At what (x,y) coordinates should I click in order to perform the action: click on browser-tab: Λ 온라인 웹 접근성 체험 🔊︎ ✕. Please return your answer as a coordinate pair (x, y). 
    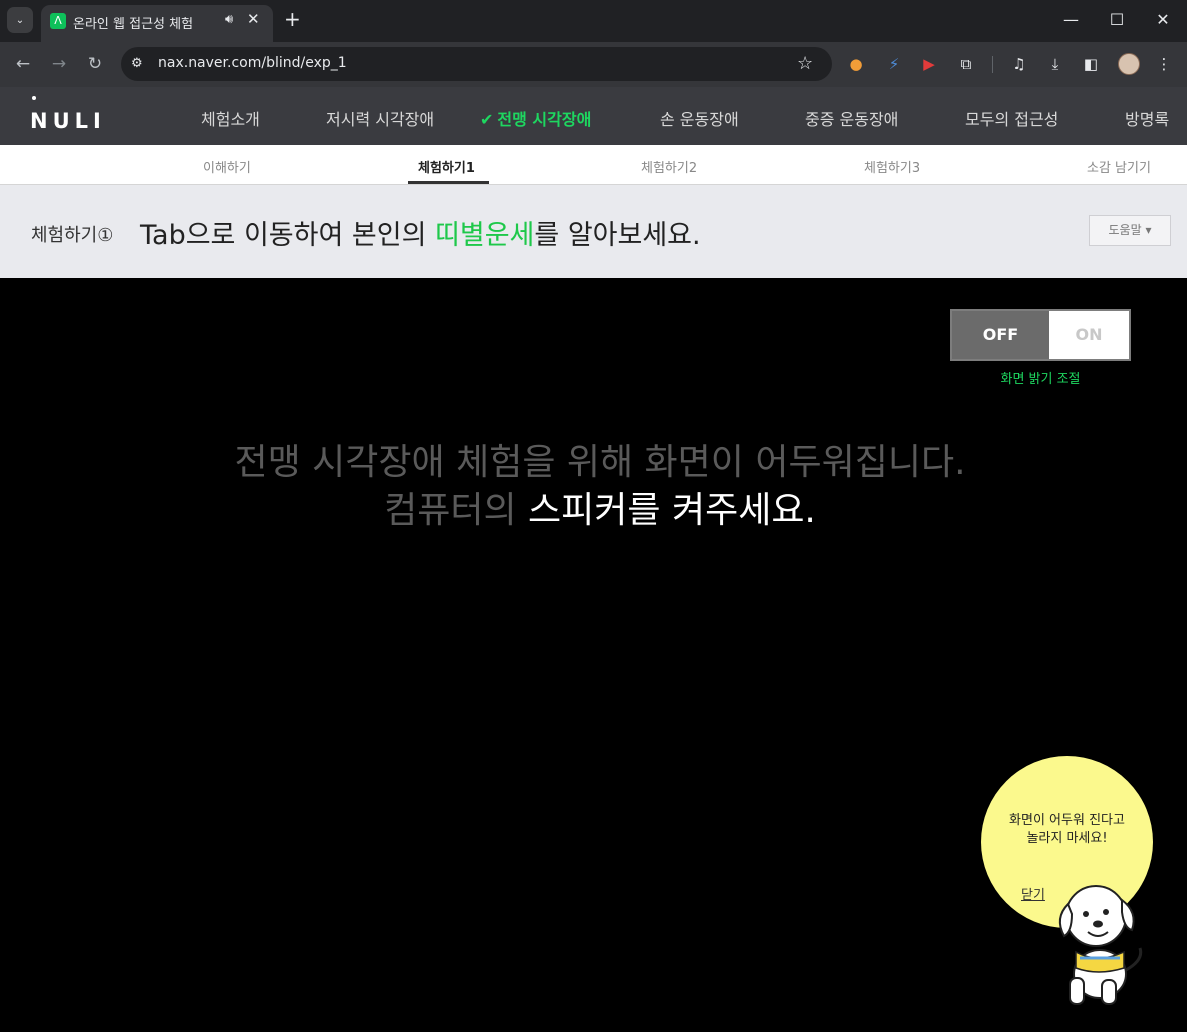
    Looking at the image, I should click on (157, 23).